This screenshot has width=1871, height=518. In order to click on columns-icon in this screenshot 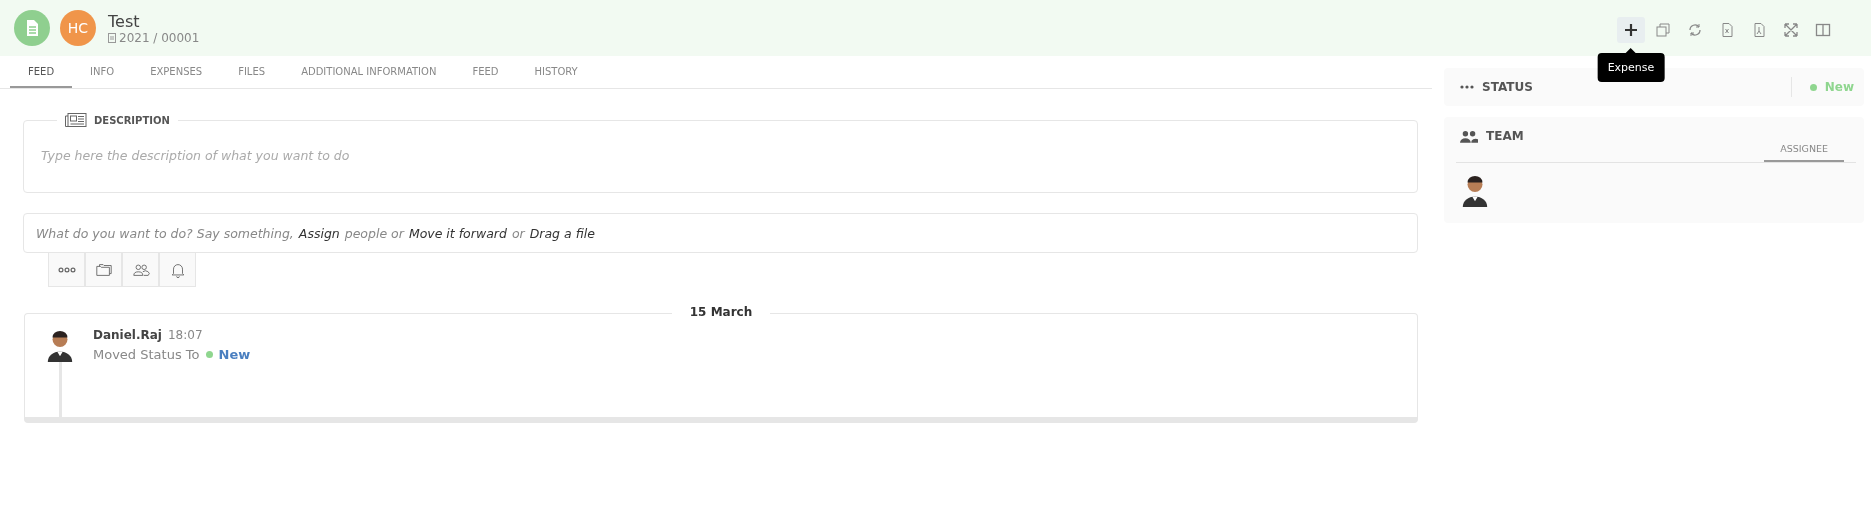, I will do `click(1823, 30)`.